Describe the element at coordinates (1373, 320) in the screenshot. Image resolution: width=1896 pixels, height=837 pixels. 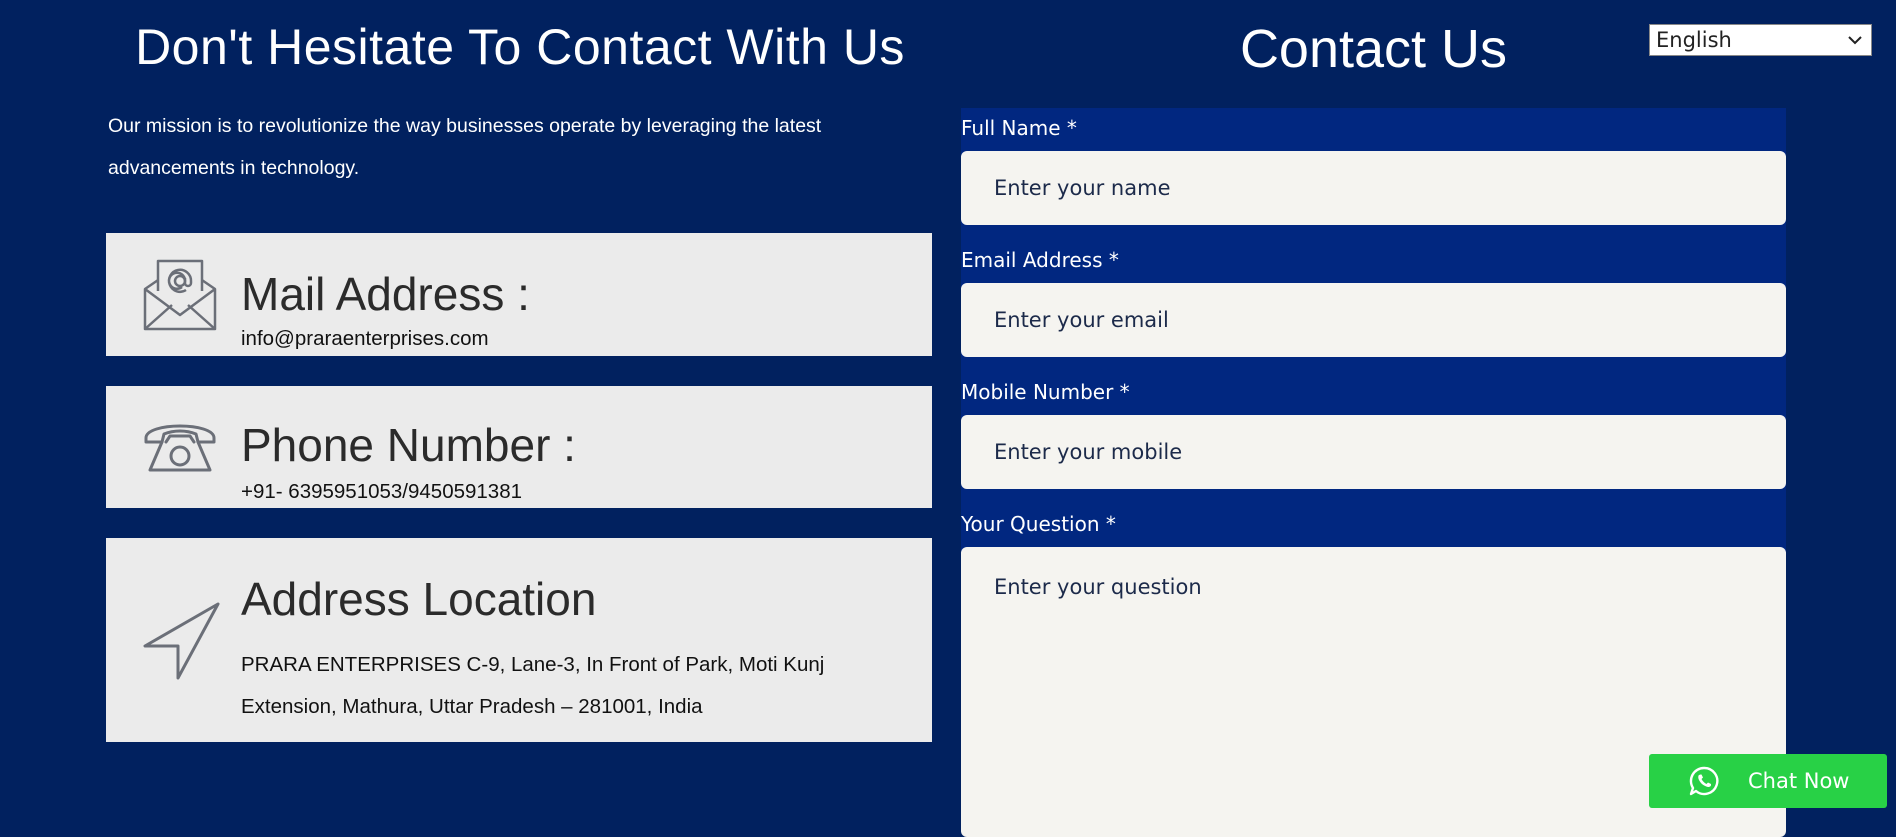
I see `email-input: Enter your email` at that location.